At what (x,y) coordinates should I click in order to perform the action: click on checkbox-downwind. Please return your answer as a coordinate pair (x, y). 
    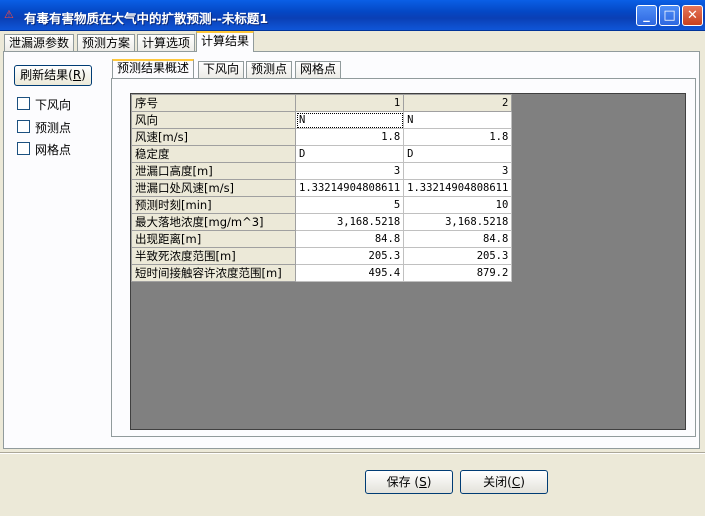
    Looking at the image, I should click on (23, 103).